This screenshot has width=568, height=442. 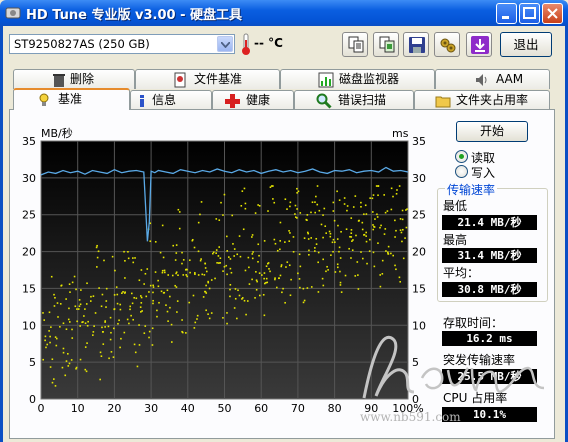 I want to click on write-radio-label: 写入, so click(x=483, y=172).